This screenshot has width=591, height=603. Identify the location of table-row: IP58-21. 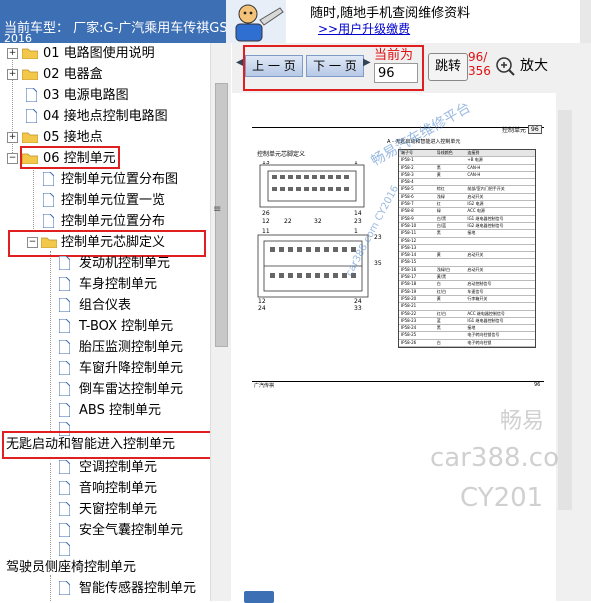
(467, 307).